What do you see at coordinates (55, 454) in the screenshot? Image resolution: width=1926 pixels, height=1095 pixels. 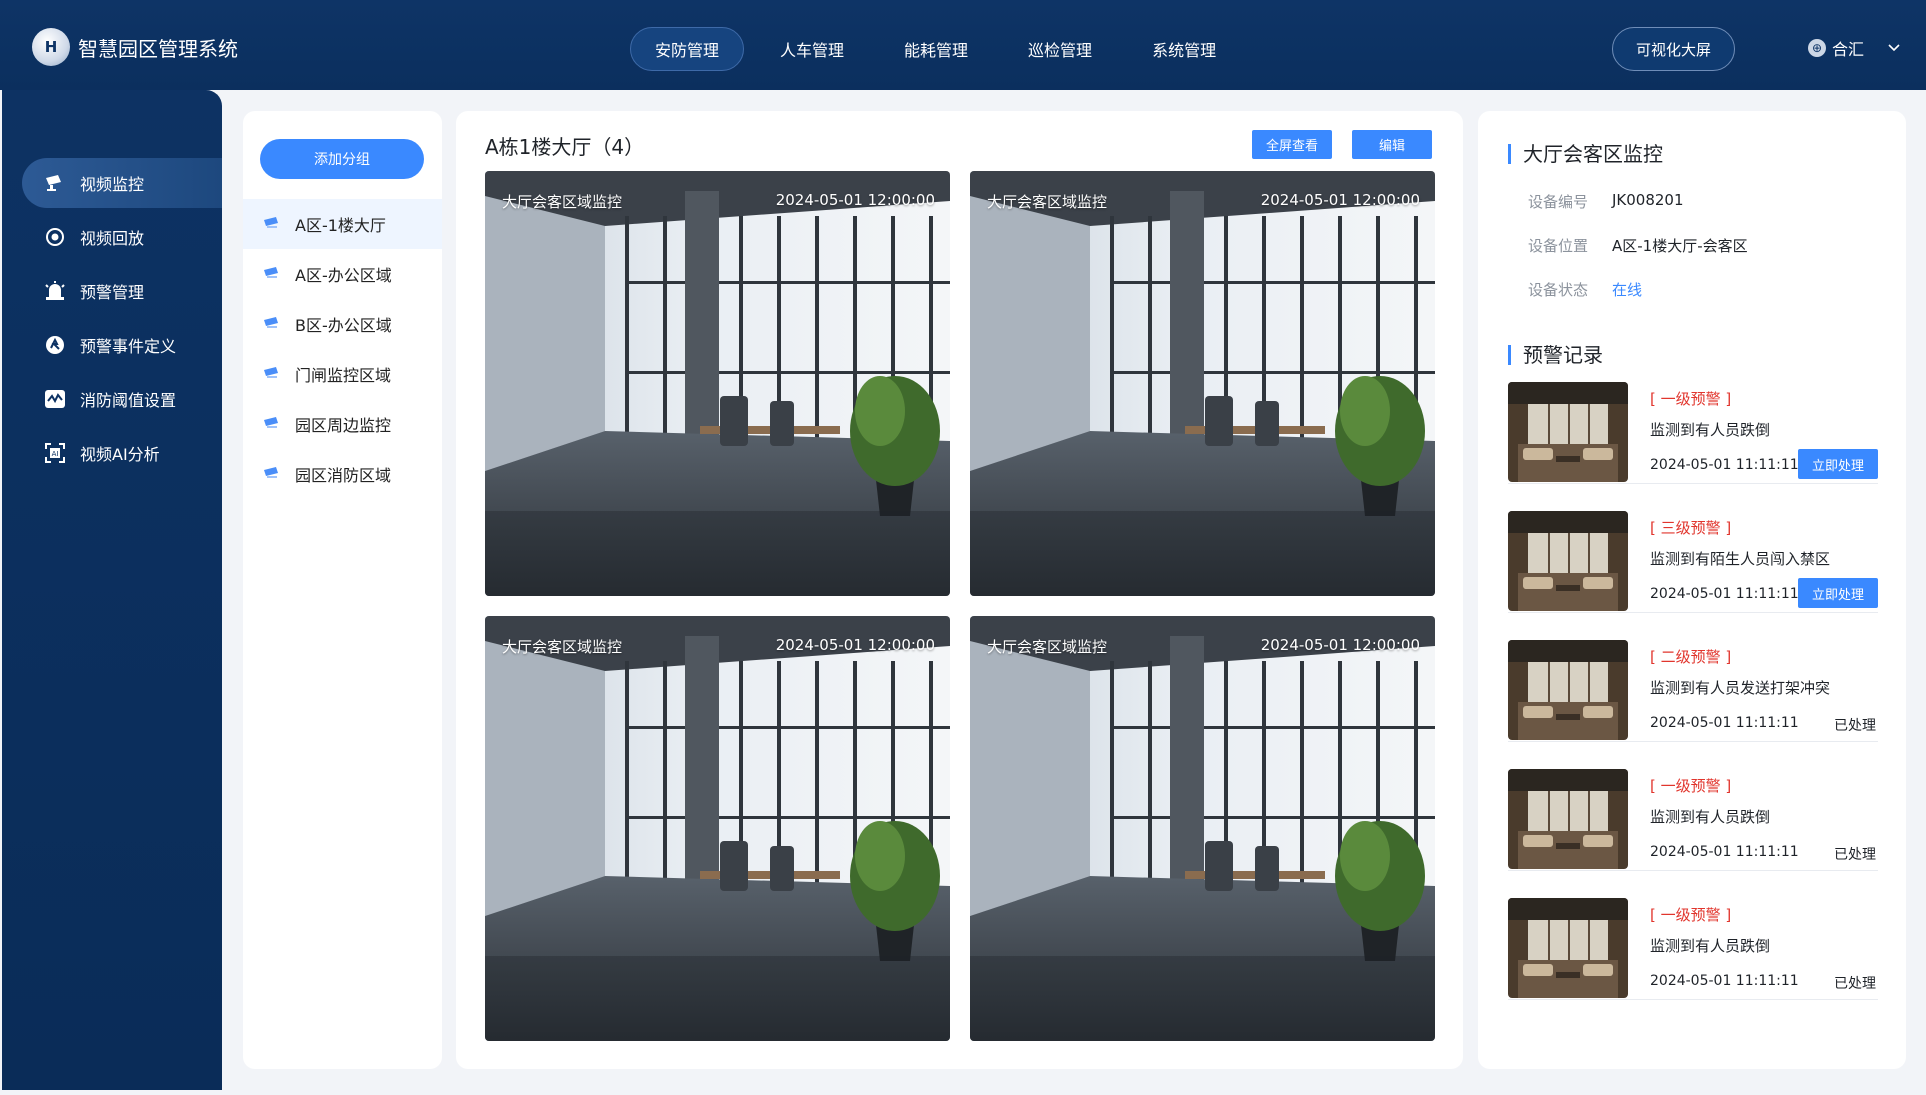 I see `svg-text: AI` at bounding box center [55, 454].